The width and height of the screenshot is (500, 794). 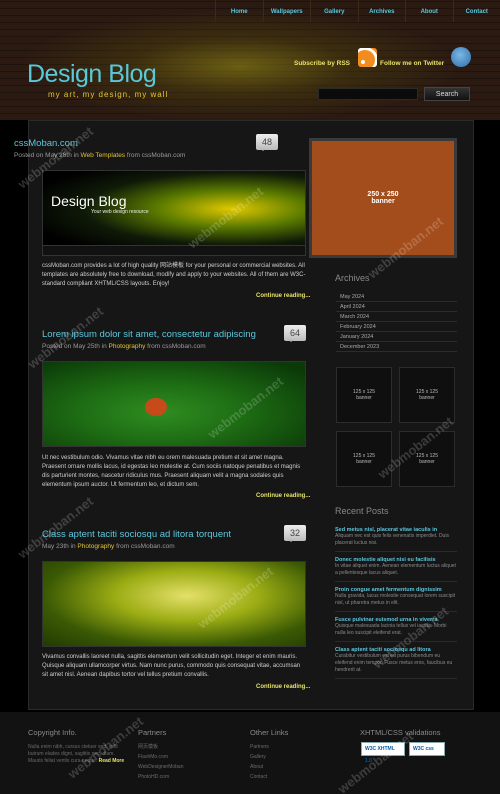 I want to click on nav-contact: Contact, so click(x=476, y=11).